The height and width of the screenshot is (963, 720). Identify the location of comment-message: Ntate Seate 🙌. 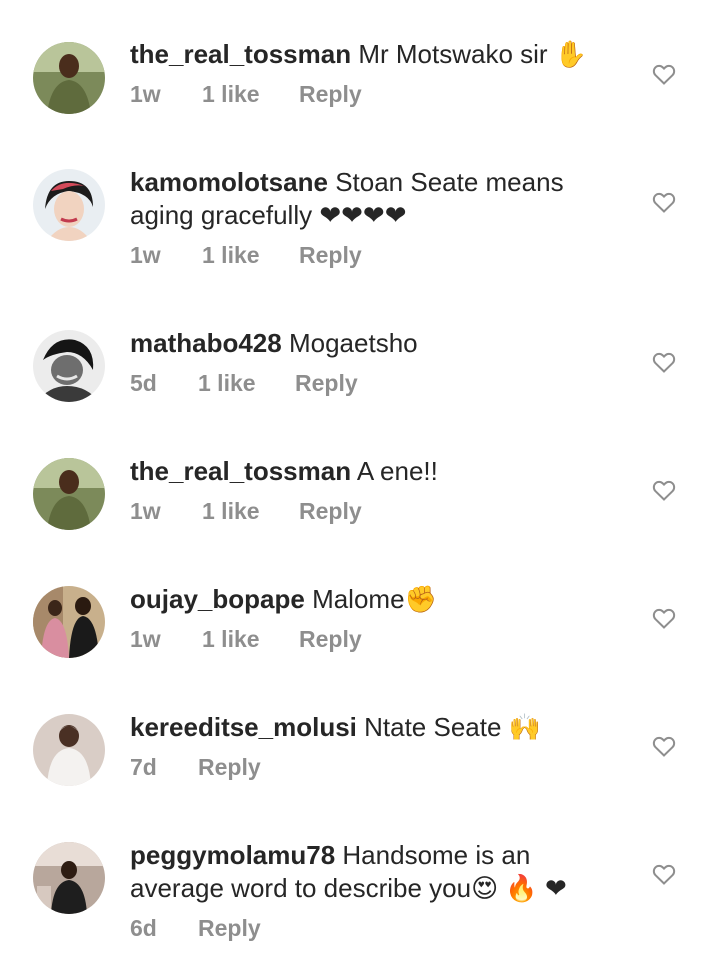
(453, 727).